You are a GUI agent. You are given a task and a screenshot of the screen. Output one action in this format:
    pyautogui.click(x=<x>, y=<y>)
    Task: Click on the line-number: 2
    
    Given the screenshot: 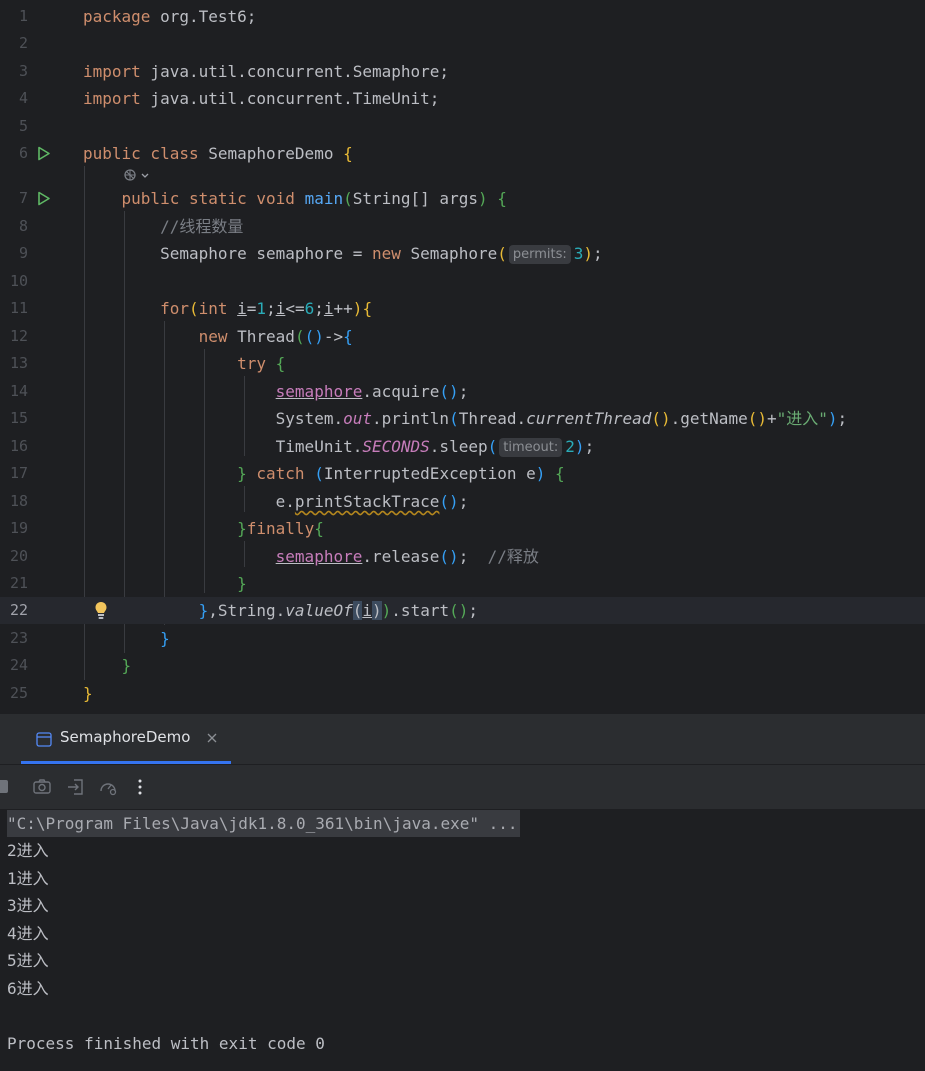 What is the action you would take?
    pyautogui.click(x=23, y=43)
    